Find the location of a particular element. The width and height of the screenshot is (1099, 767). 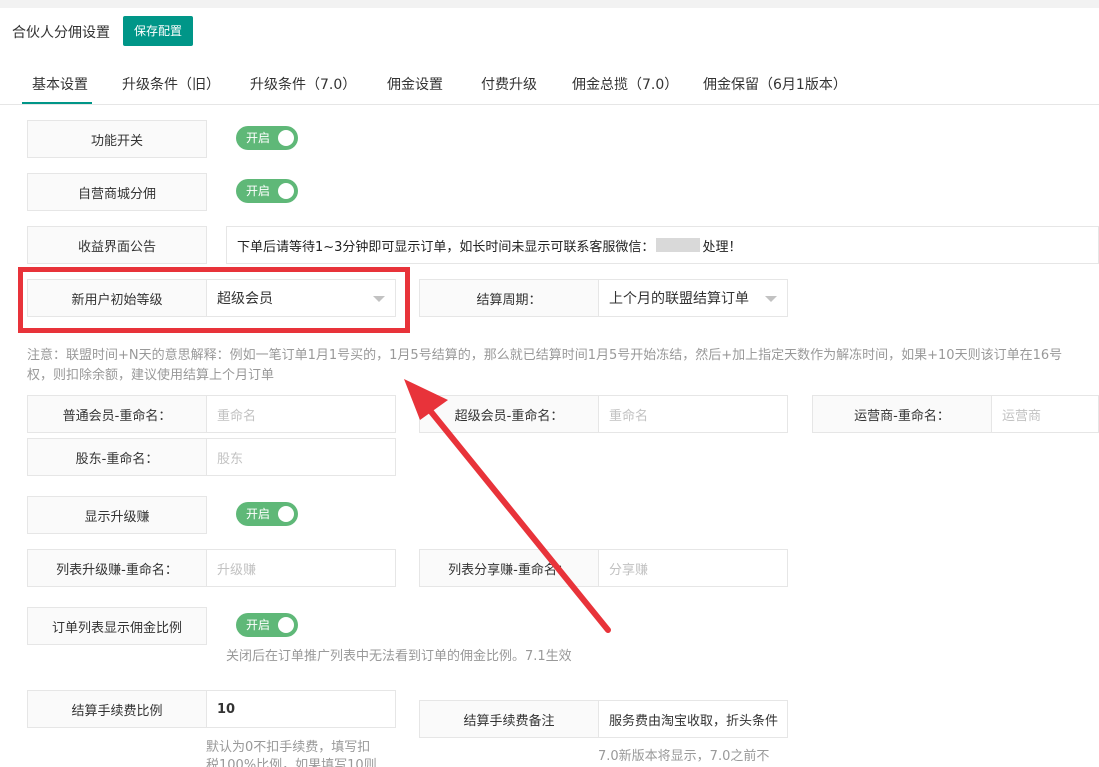

order-ratio-note: 关闭后在订单推广列表中无法看到订单的佣金比例。7.1生效 is located at coordinates (399, 656).